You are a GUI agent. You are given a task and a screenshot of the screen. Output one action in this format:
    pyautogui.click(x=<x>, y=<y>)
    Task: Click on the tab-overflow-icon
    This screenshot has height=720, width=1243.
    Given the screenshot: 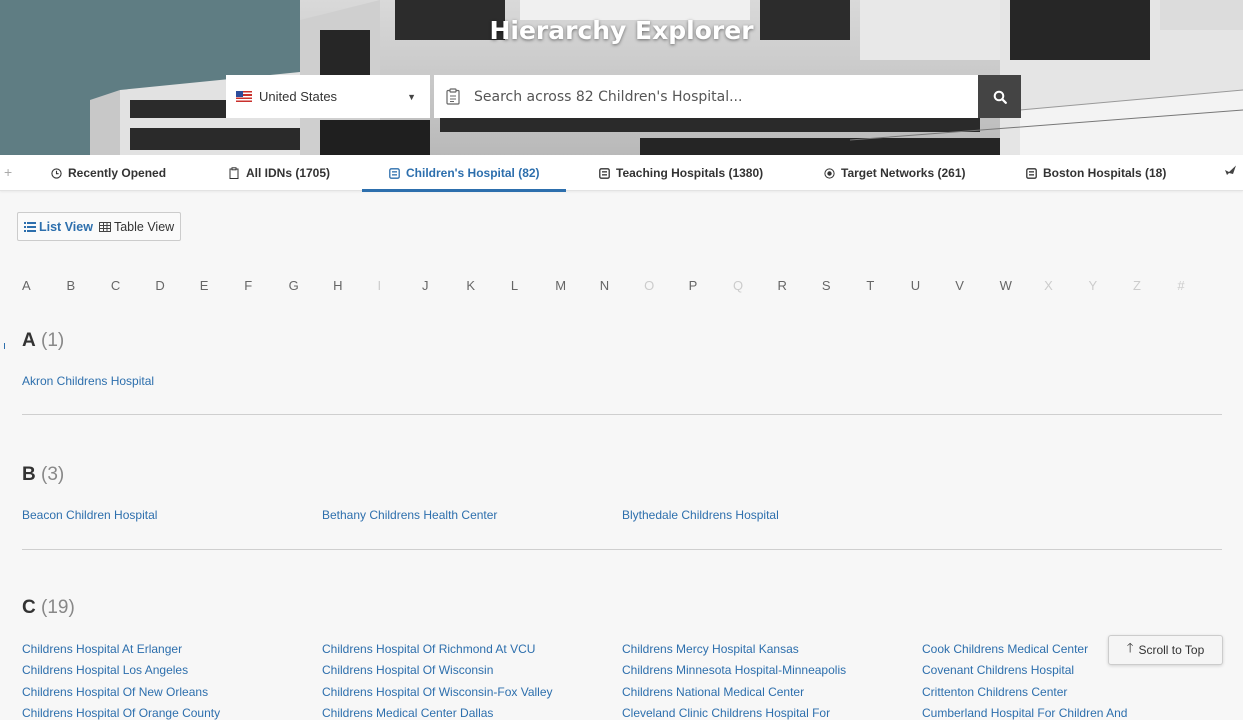 What is the action you would take?
    pyautogui.click(x=1230, y=172)
    